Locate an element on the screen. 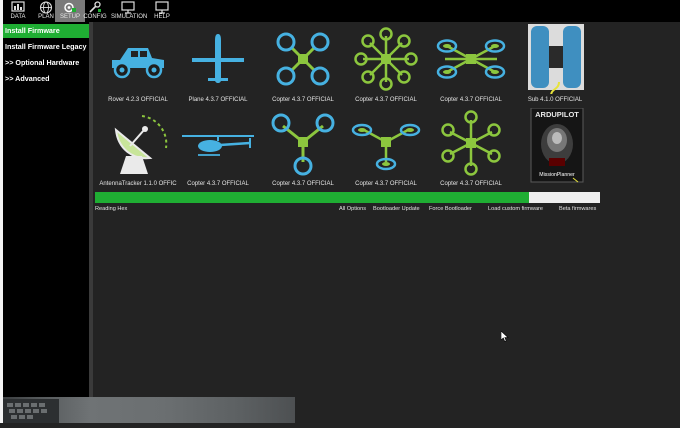 This screenshot has height=428, width=680. helicopter-icon is located at coordinates (218, 145).